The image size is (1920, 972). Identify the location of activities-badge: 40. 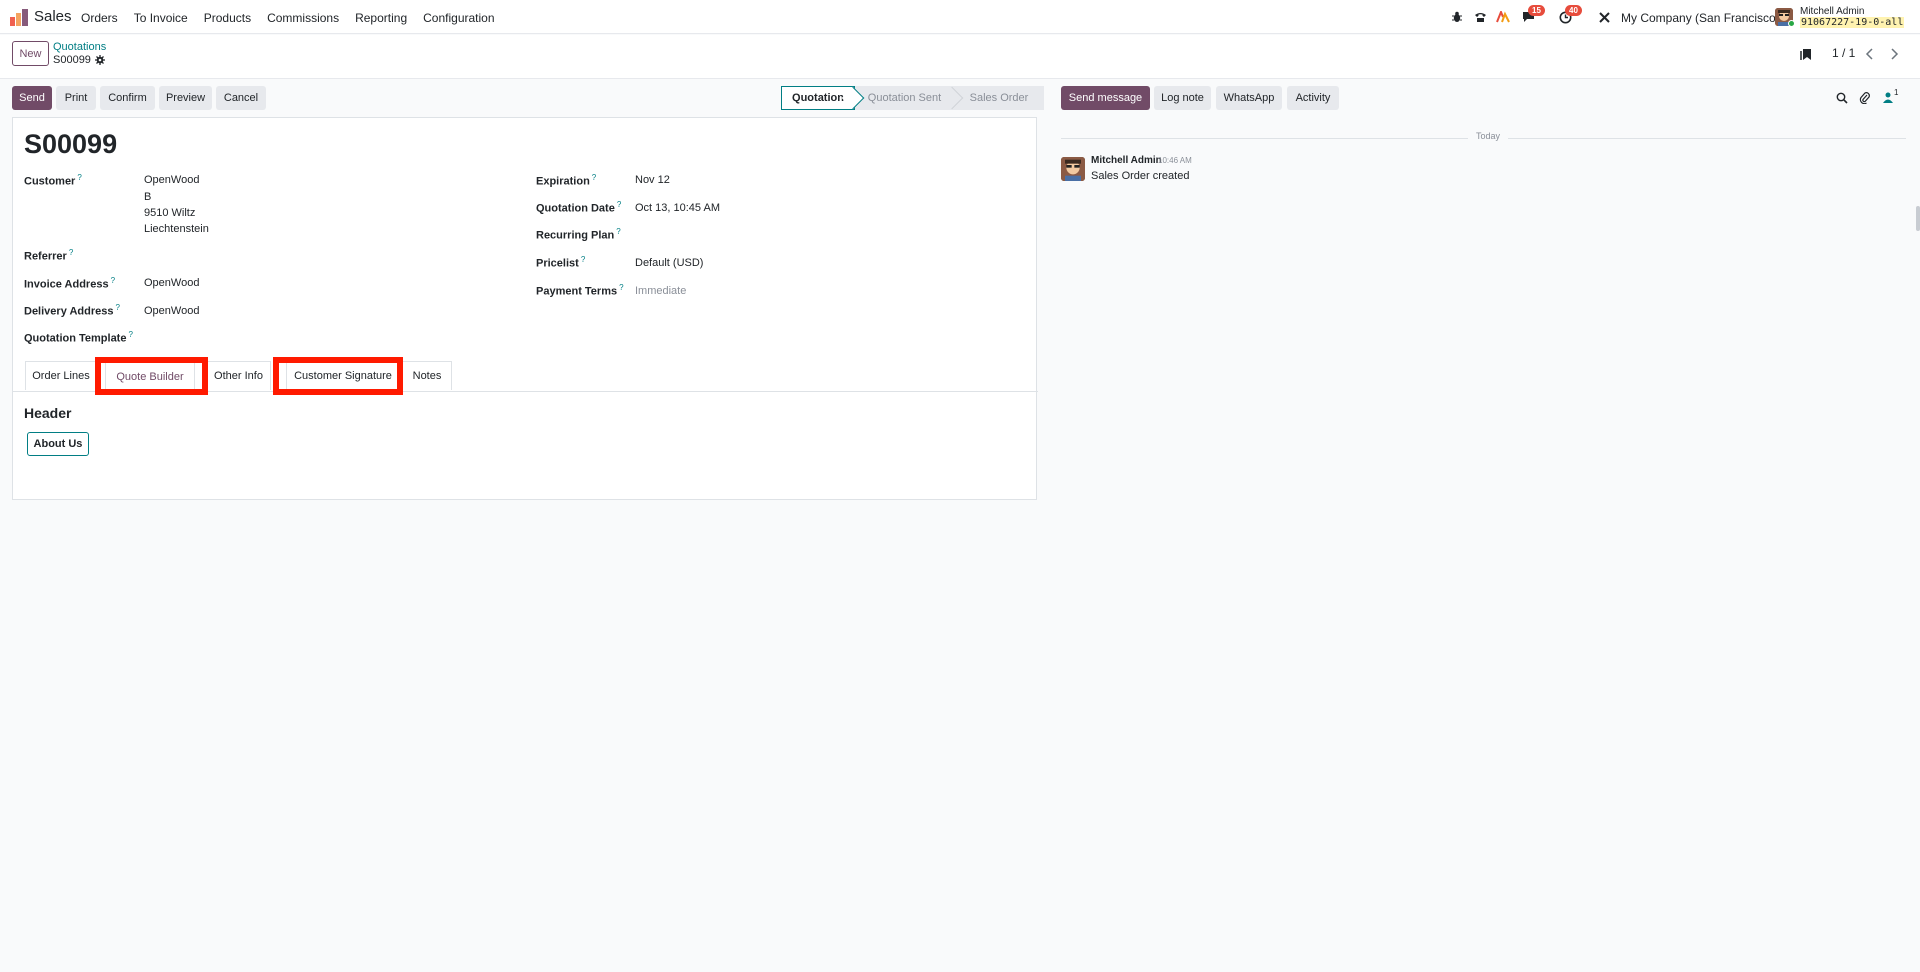
(1573, 10).